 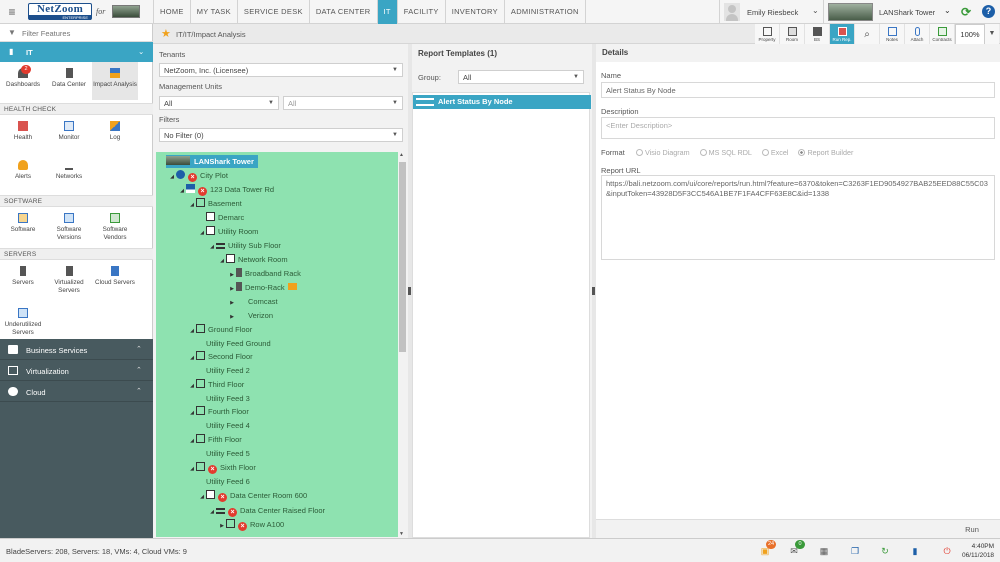 What do you see at coordinates (224, 453) in the screenshot?
I see `tree-node: Utility Feed 5` at bounding box center [224, 453].